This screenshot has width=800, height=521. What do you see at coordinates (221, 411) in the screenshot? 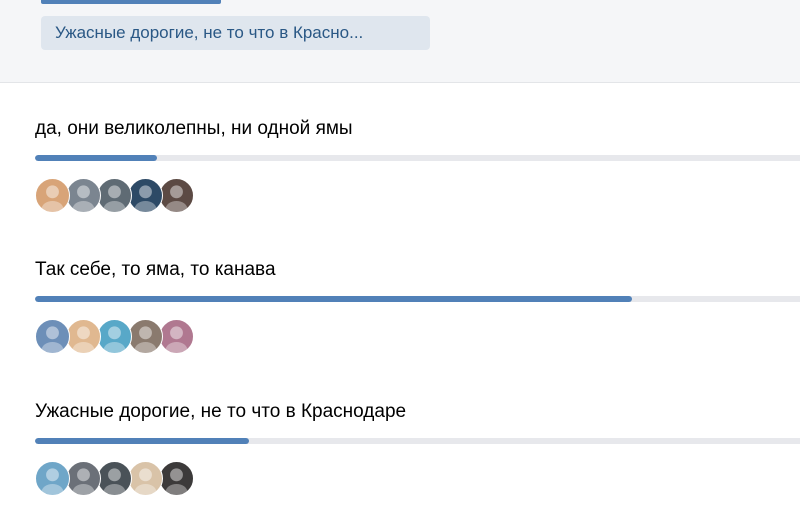
I see `poll-option-label: Ужасные дорогие, не то что в Краснодаре` at bounding box center [221, 411].